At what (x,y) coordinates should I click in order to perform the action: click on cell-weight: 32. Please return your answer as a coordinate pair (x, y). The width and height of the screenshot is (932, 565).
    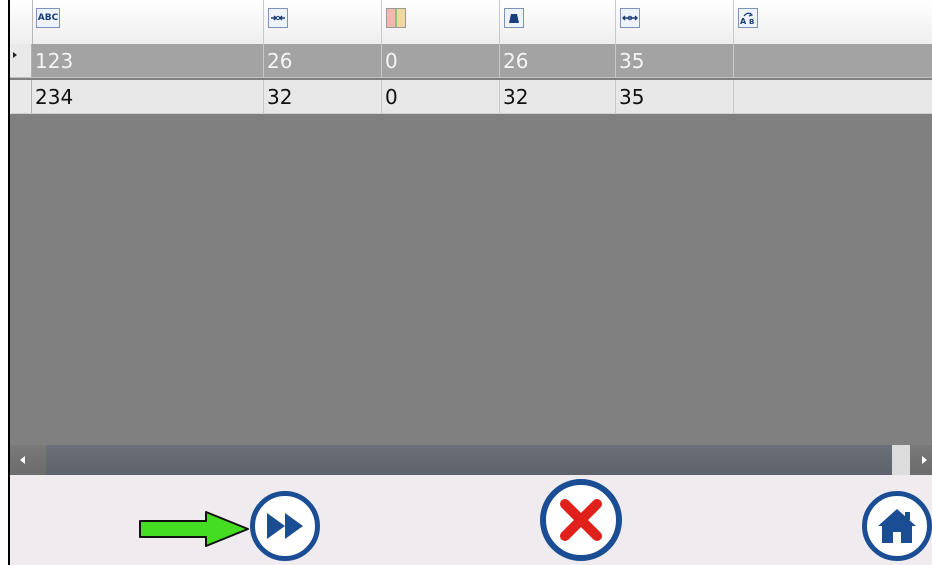
    Looking at the image, I should click on (558, 96).